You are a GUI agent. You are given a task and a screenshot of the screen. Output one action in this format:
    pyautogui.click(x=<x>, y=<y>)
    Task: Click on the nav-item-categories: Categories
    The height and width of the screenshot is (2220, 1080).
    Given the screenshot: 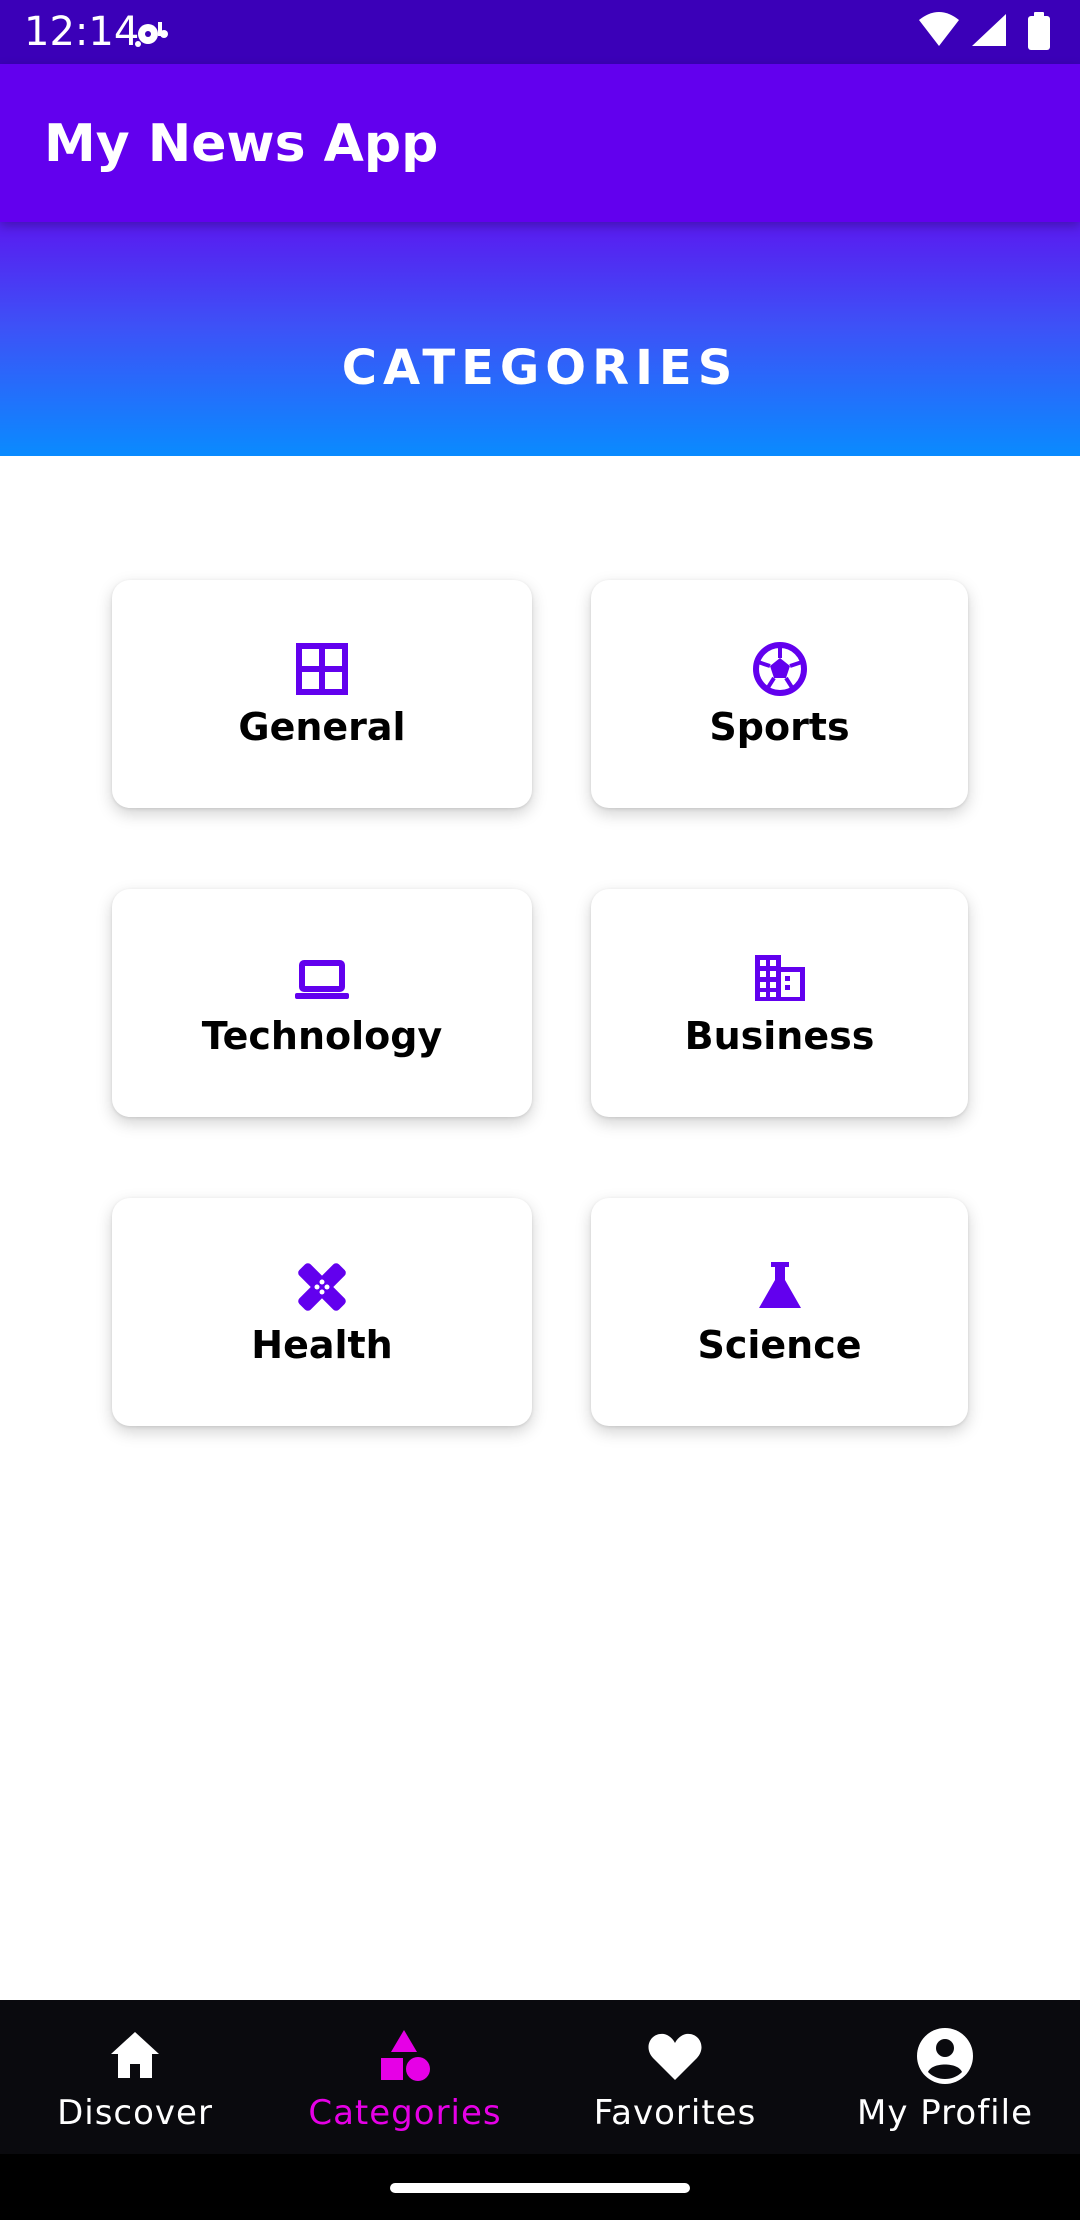 What is the action you would take?
    pyautogui.click(x=405, y=2077)
    